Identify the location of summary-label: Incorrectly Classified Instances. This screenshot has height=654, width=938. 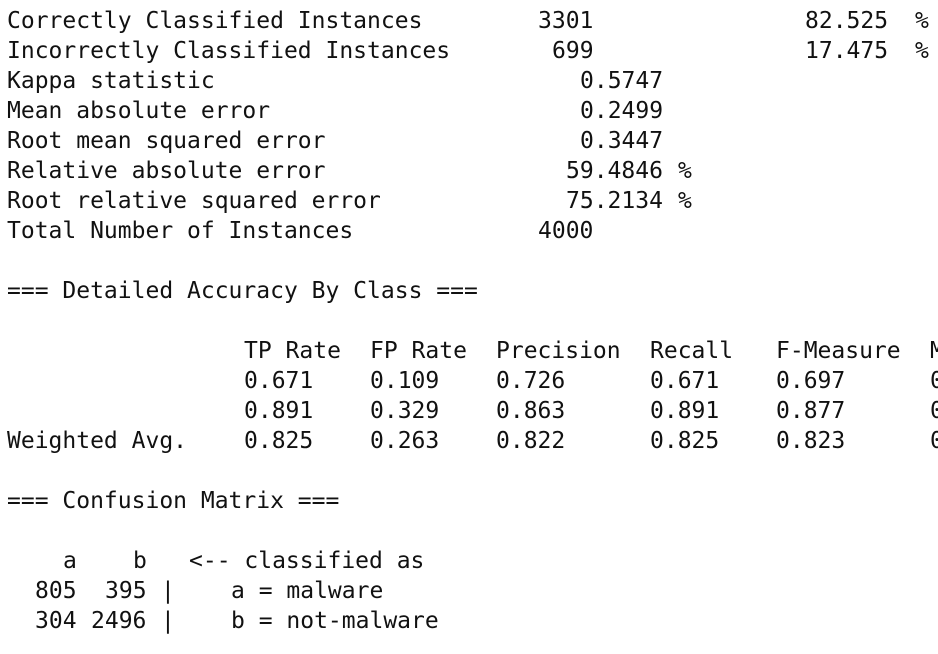
(229, 51).